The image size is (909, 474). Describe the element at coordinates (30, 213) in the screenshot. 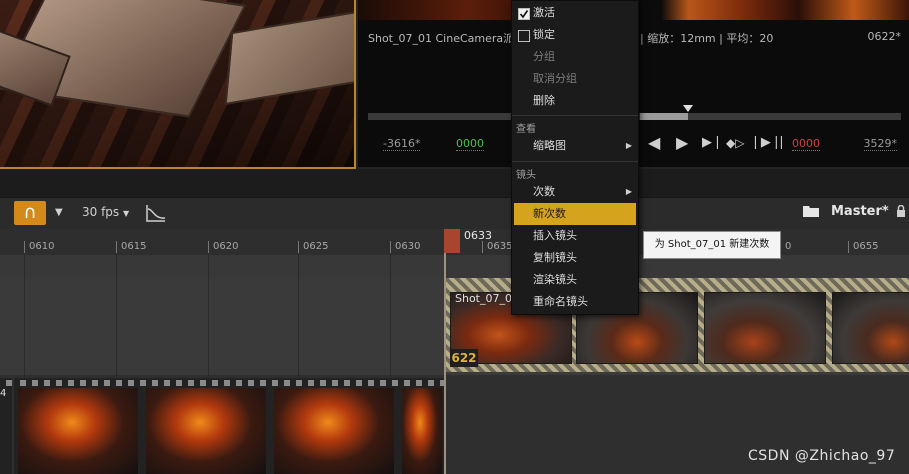

I see `magnet-icon: ∩` at that location.